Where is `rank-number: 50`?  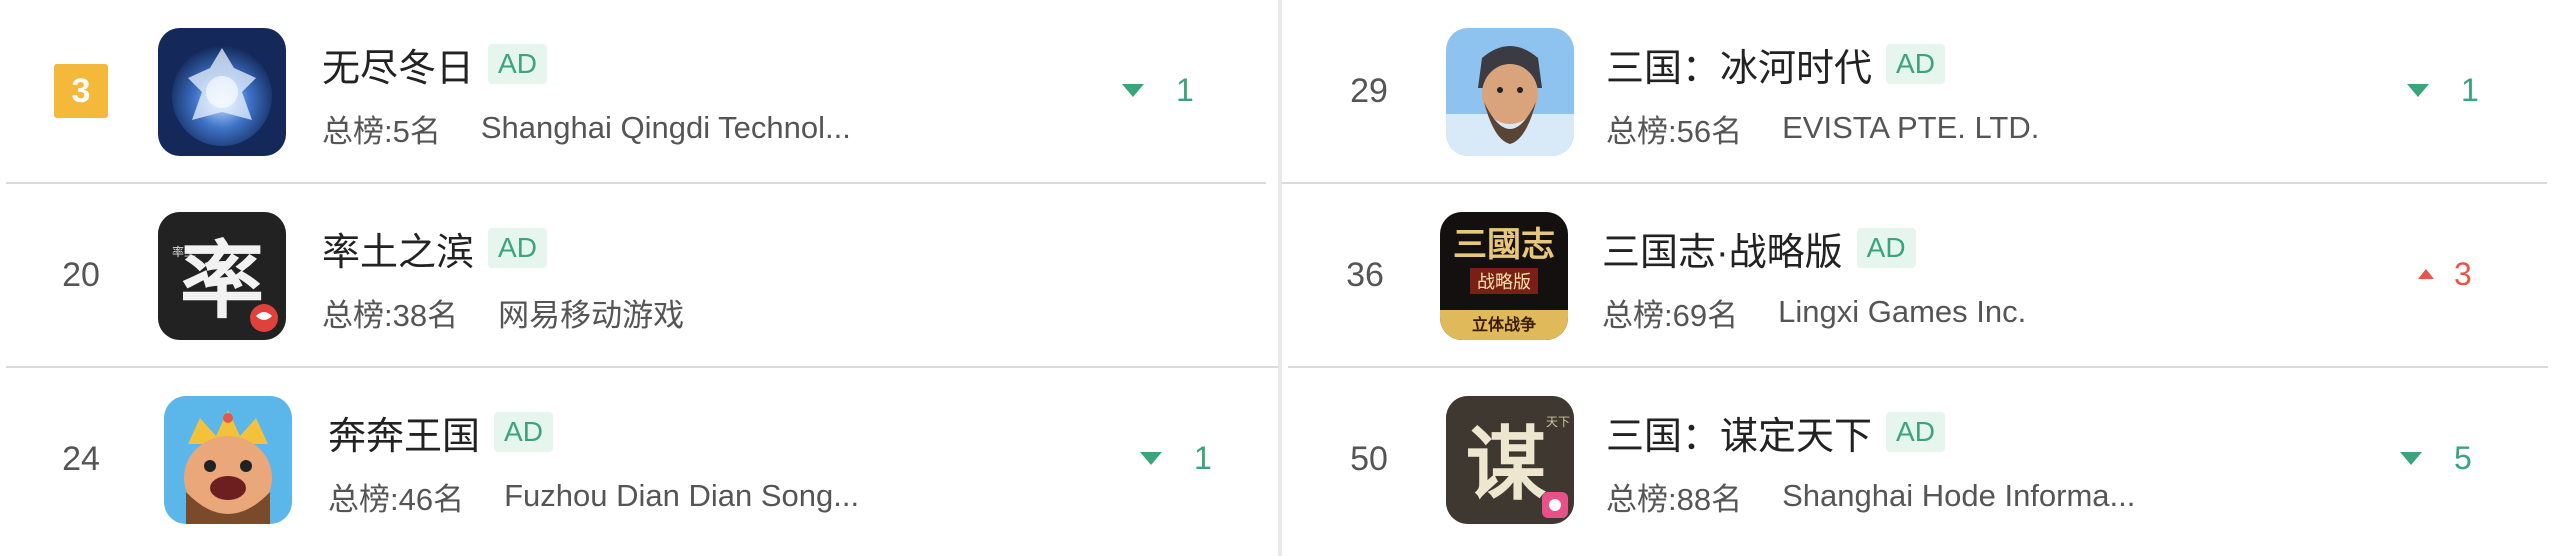 rank-number: 50 is located at coordinates (1369, 458).